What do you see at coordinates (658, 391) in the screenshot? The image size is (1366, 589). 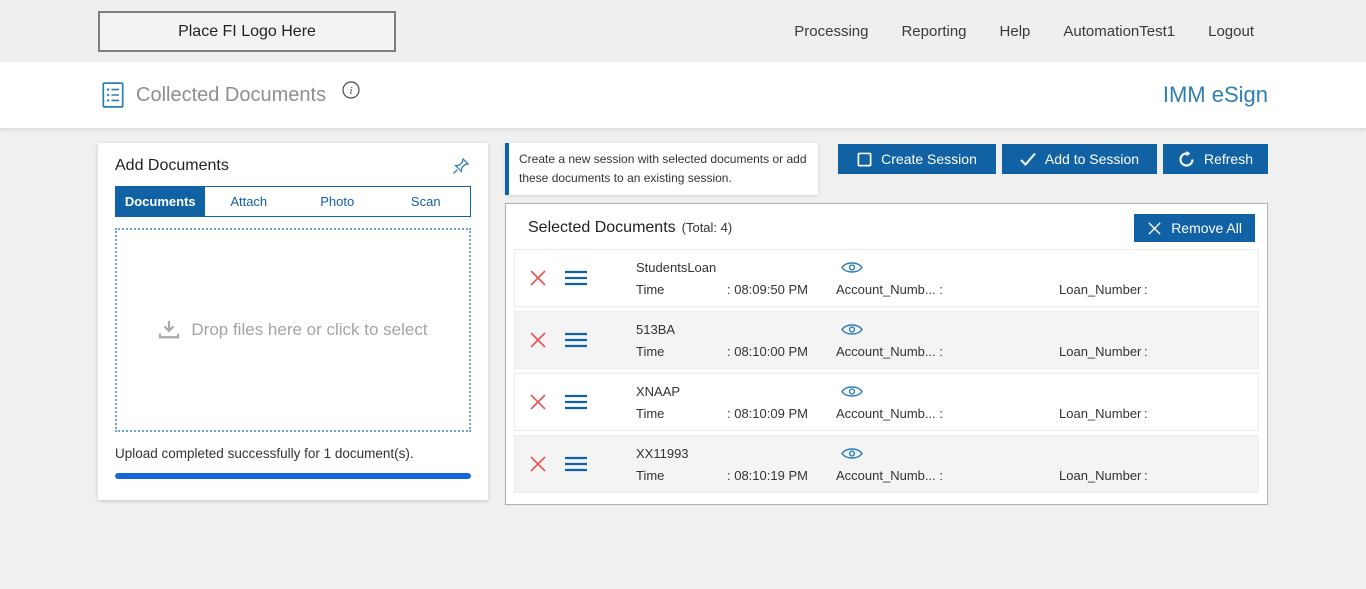 I see `document-name: XNAAP` at bounding box center [658, 391].